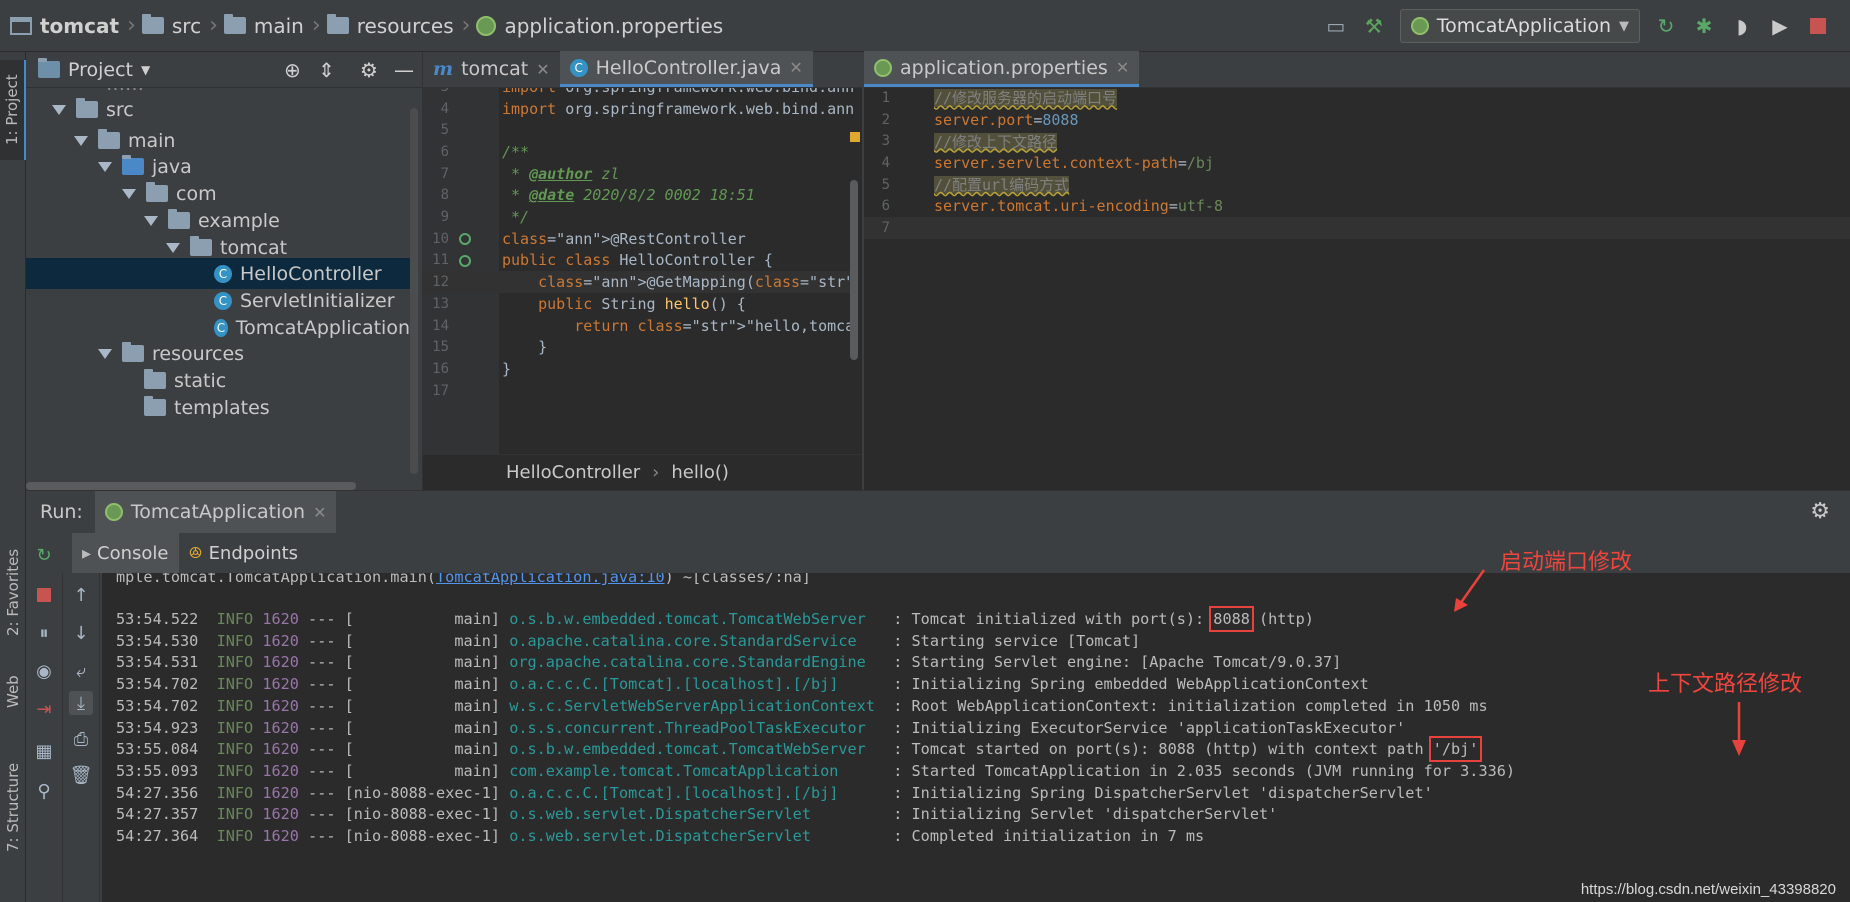 This screenshot has height=902, width=1850. Describe the element at coordinates (100, 70) in the screenshot. I see `project-panel-title: Project` at that location.